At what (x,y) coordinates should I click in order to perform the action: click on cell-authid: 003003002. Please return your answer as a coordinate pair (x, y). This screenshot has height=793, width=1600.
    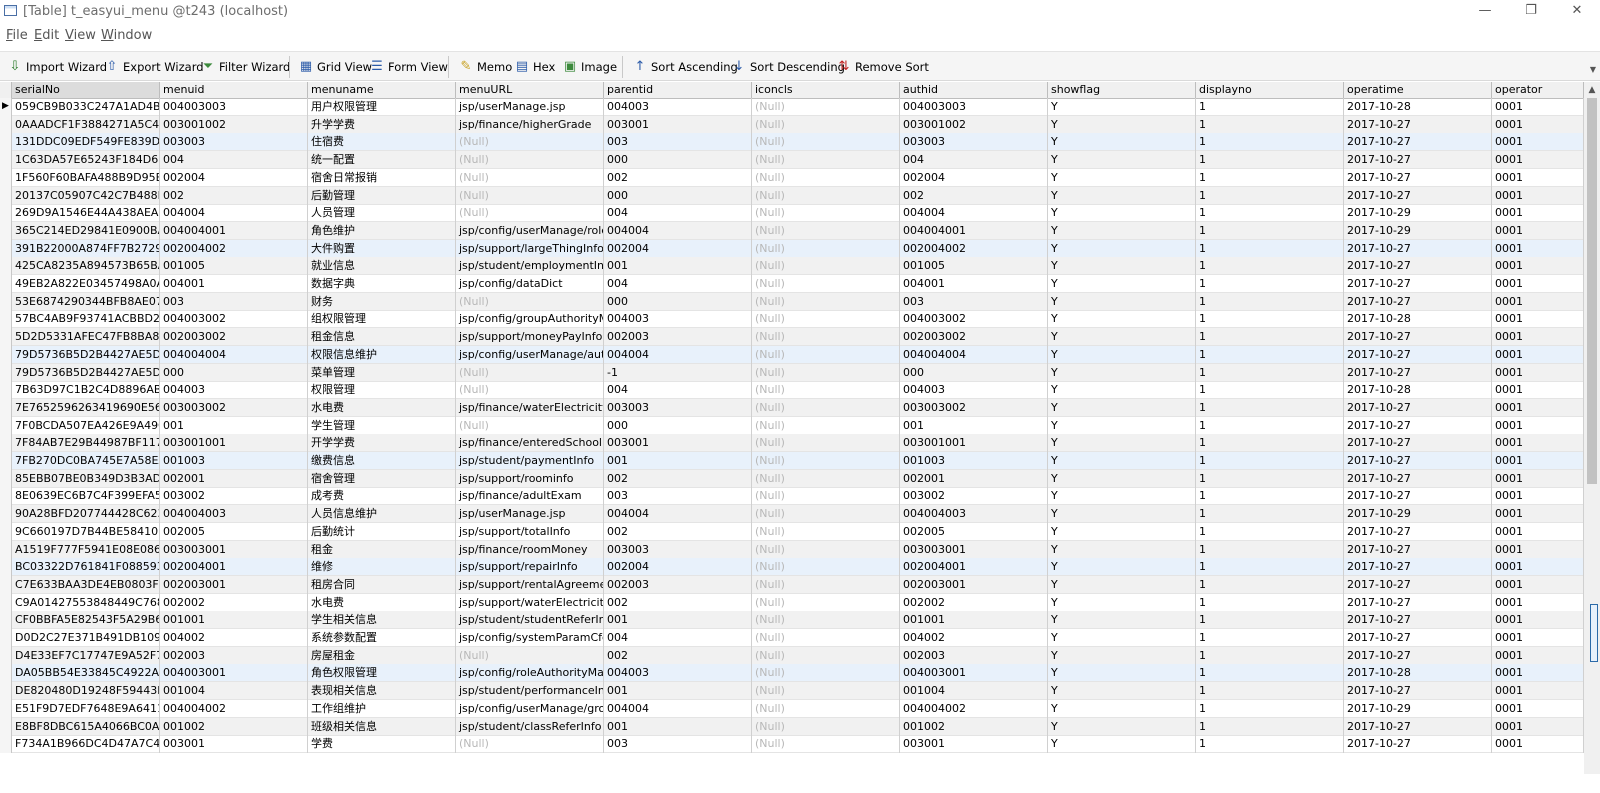
    Looking at the image, I should click on (974, 407).